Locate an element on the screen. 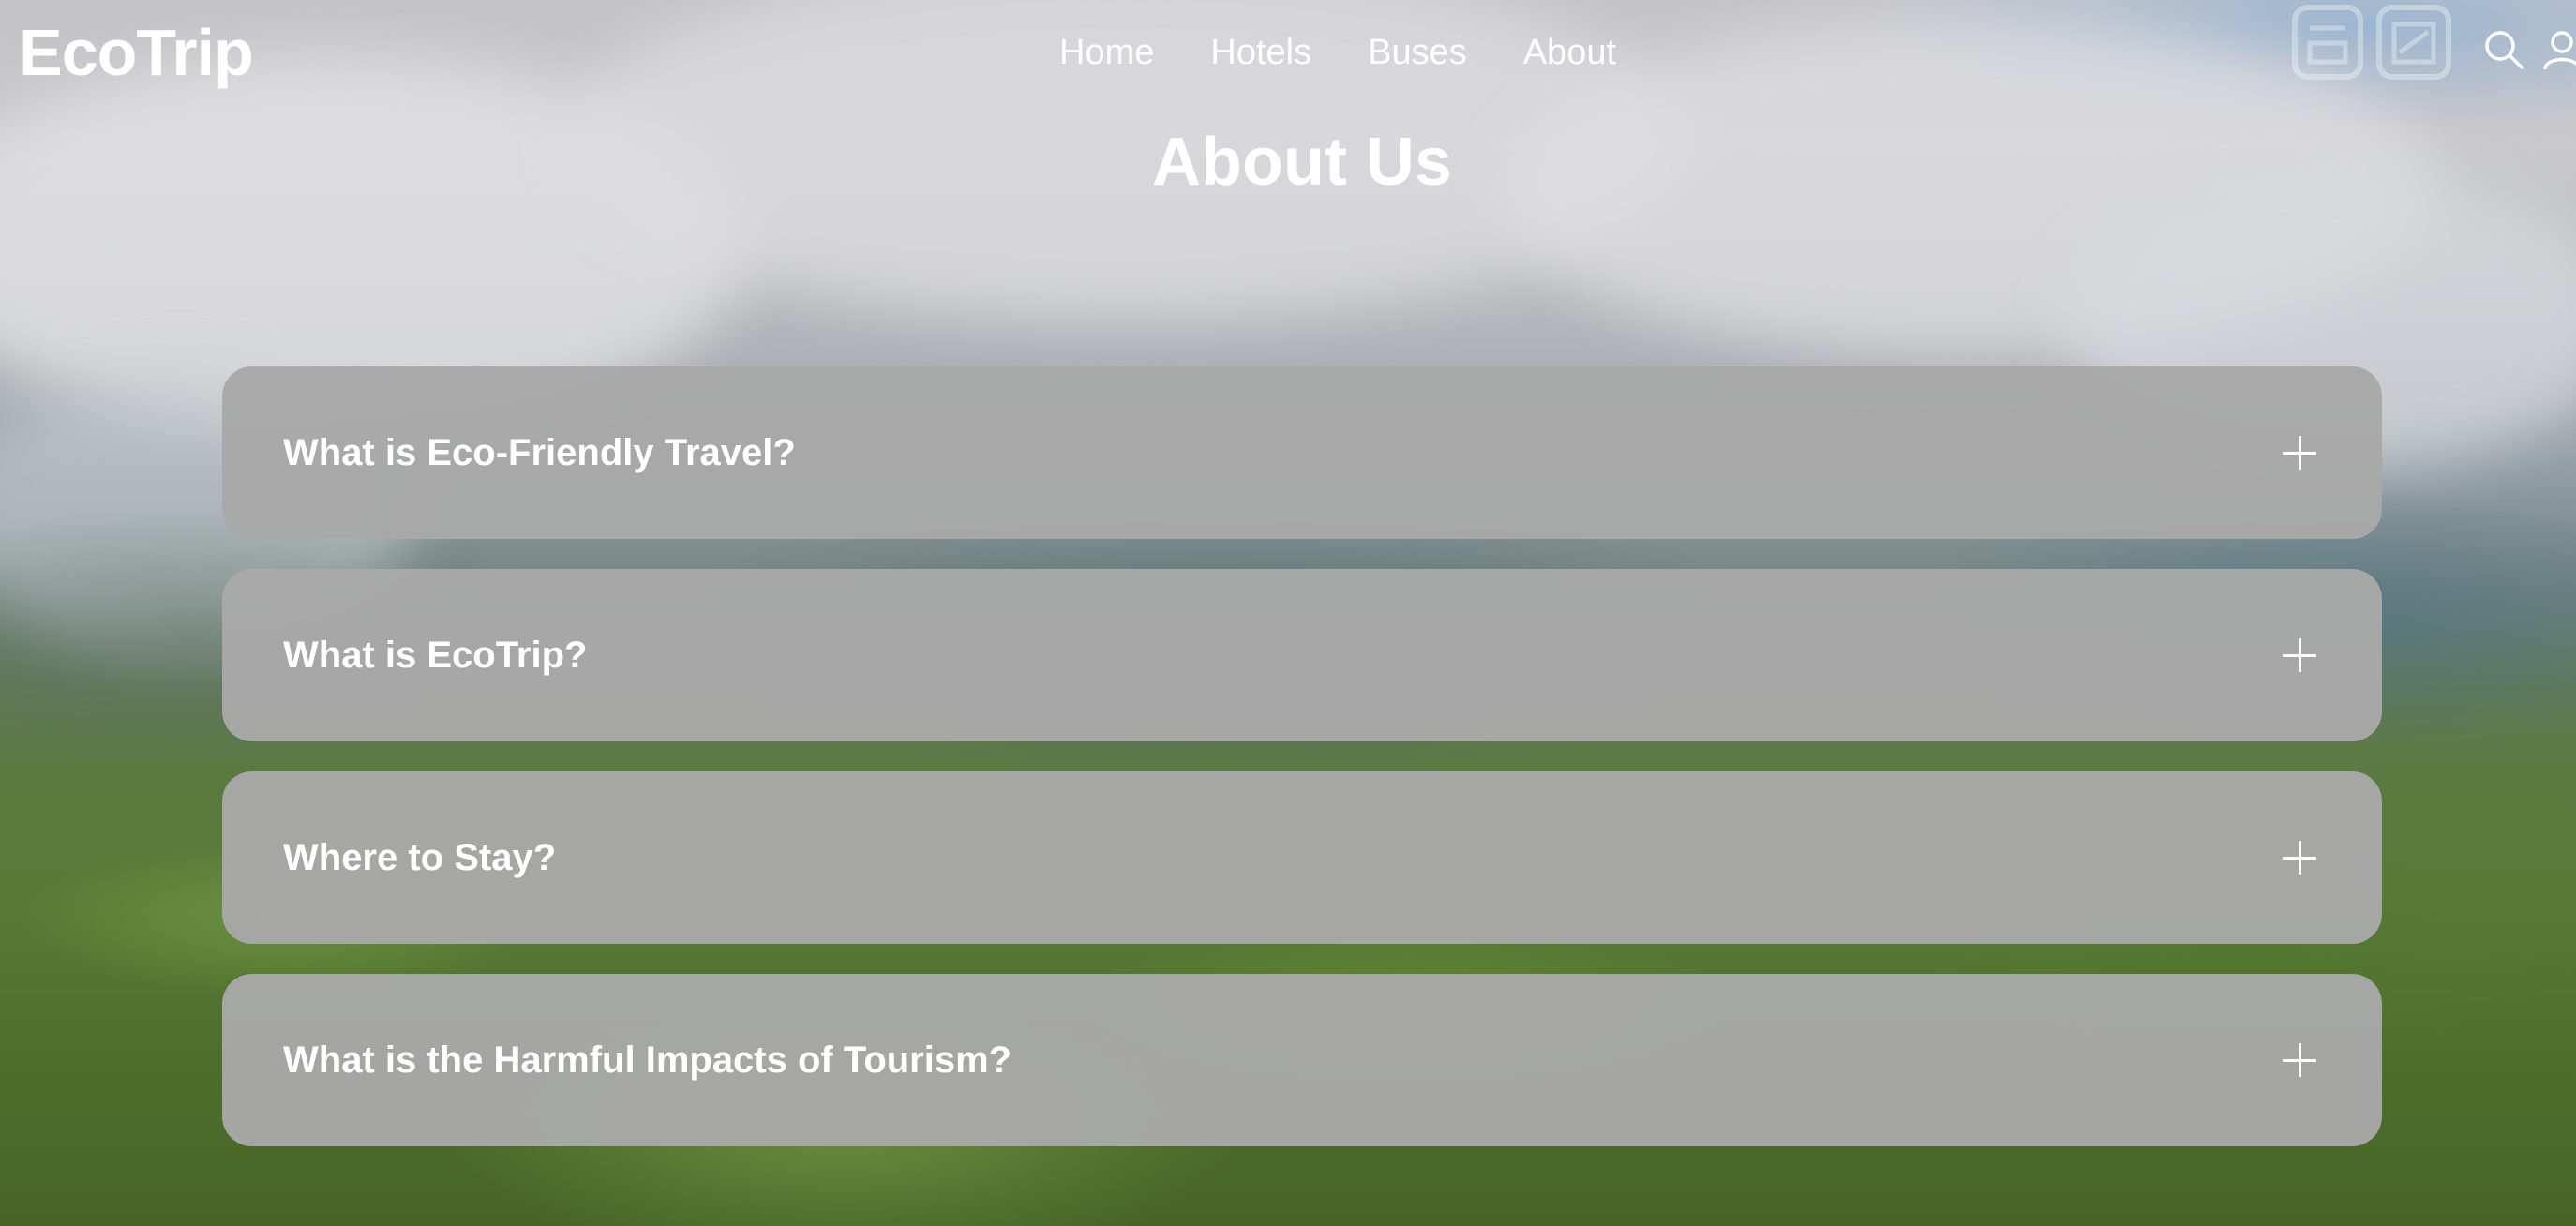 The height and width of the screenshot is (1226, 2576). main-nav: Home Hotels Buses About is located at coordinates (1366, 52).